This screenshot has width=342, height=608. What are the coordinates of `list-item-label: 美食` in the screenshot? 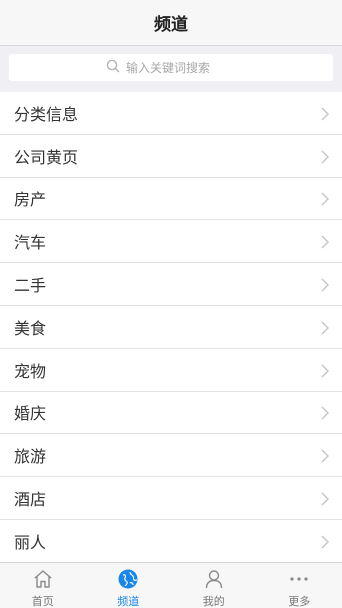 It's located at (30, 328).